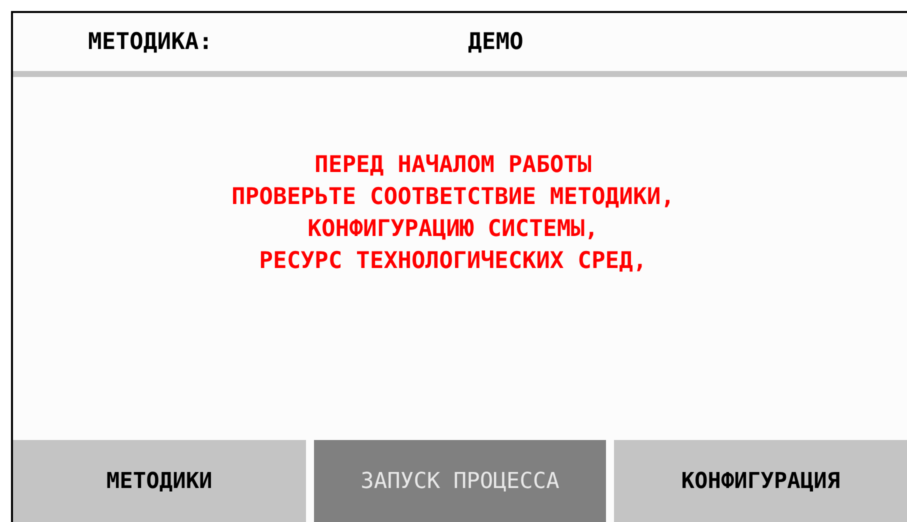  I want to click on method-label: МЕТОДИКА:, so click(151, 42).